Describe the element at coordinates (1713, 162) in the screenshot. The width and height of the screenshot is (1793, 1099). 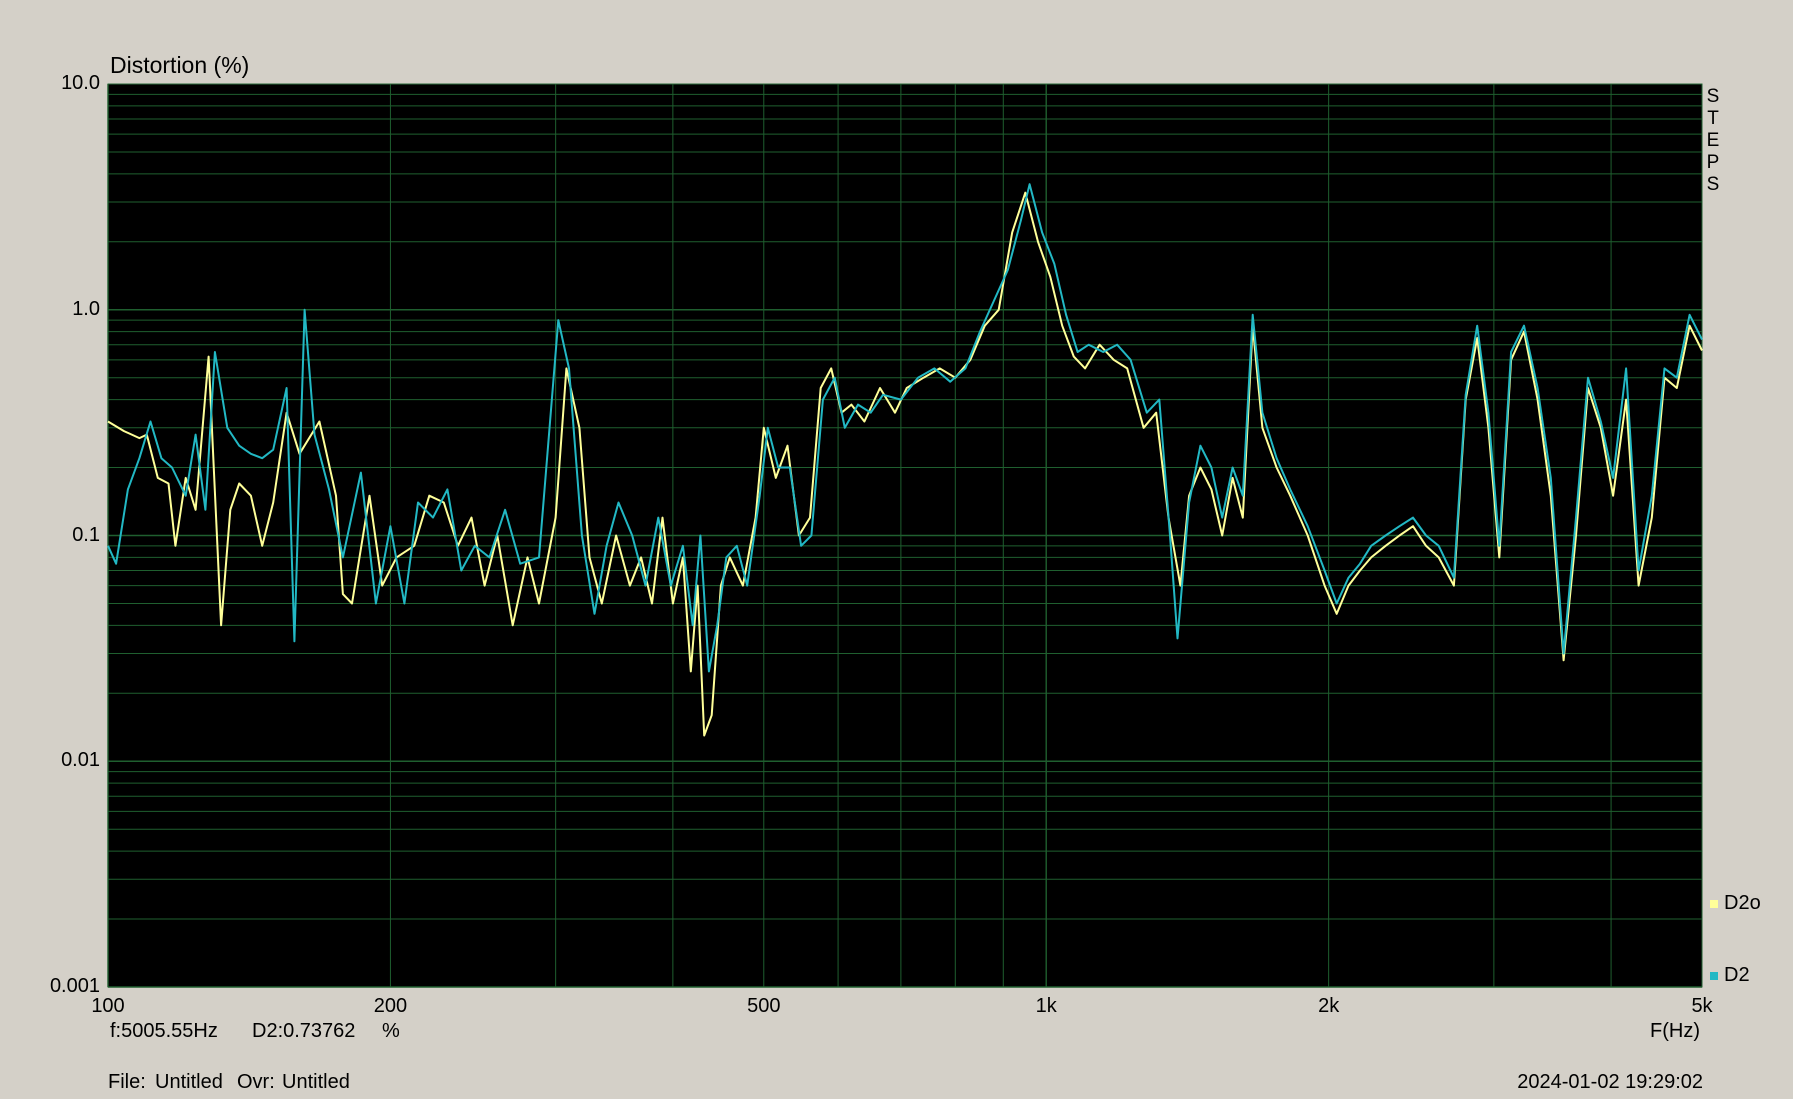
I see `steps-letter: P` at that location.